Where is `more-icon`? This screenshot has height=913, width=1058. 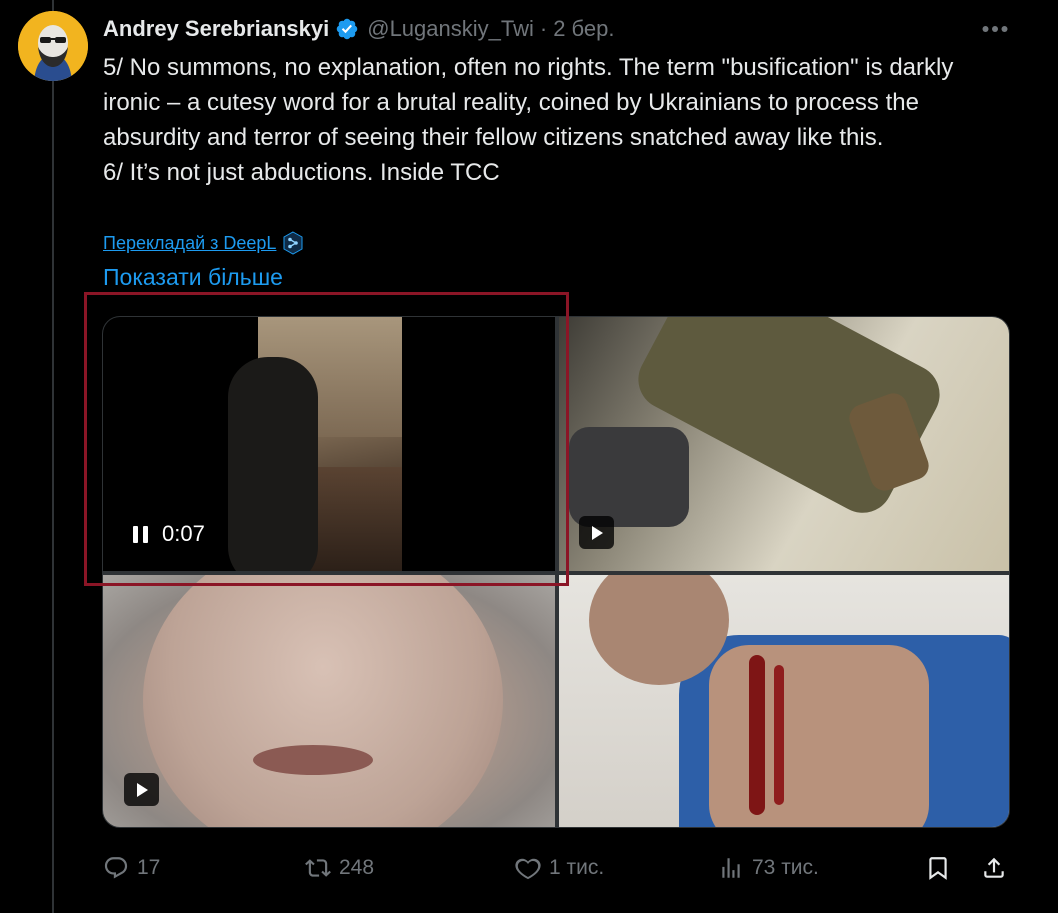
more-icon is located at coordinates (995, 29).